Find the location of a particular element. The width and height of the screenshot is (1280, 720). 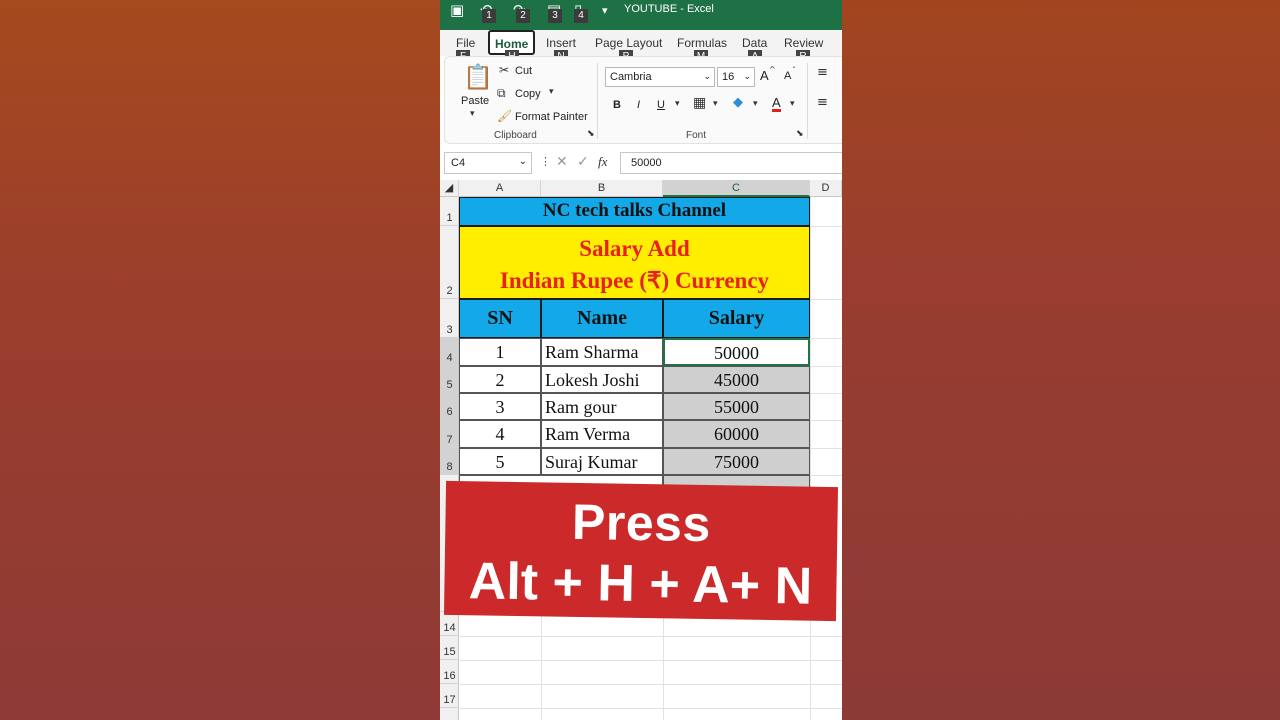

more-options-icon: ⋮ is located at coordinates (545, 161).